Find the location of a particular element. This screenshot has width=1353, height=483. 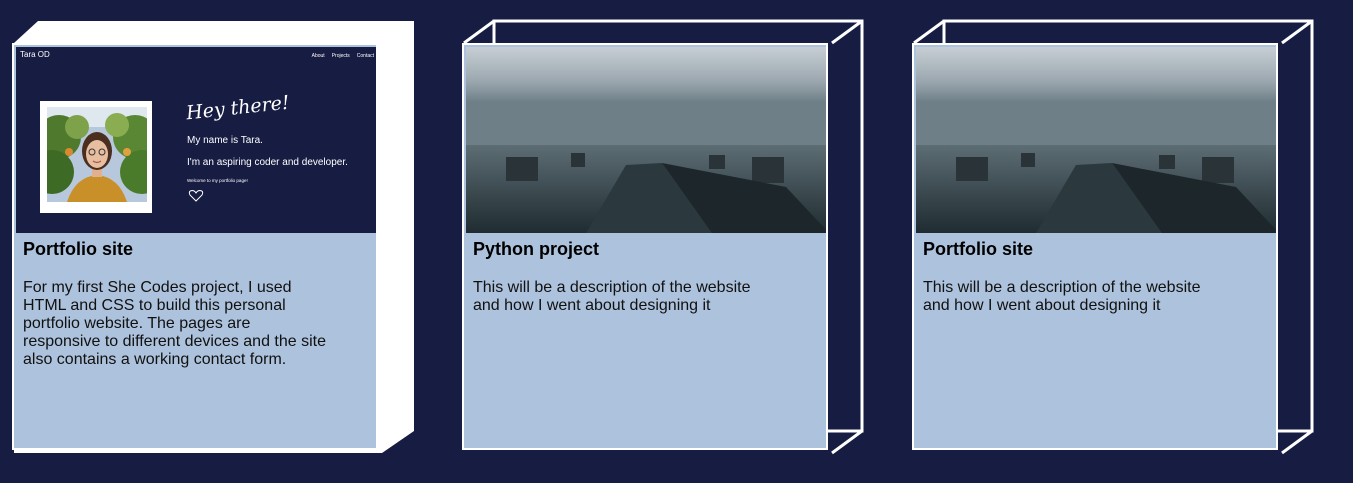

preview-nav: About Projects Contact is located at coordinates (343, 56).